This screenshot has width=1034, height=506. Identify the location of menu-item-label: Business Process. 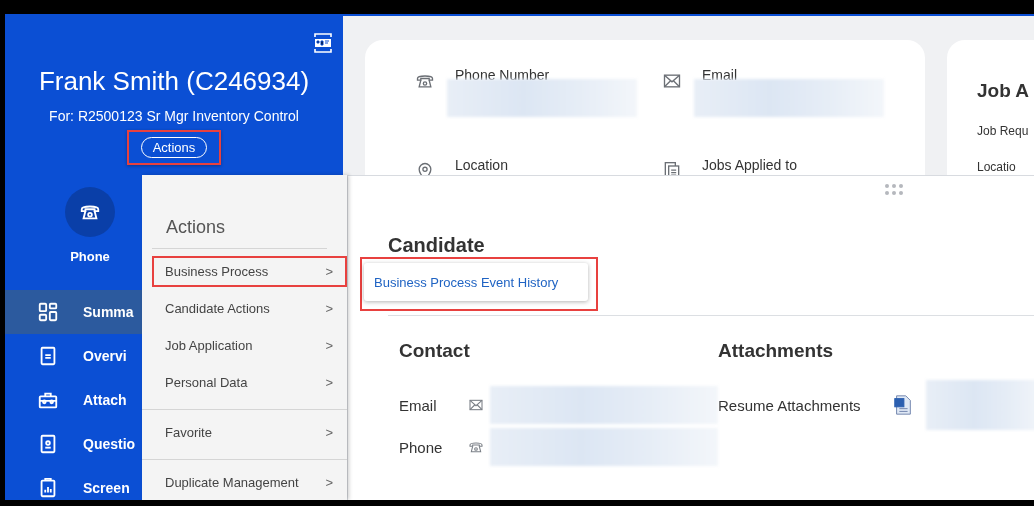
(217, 271).